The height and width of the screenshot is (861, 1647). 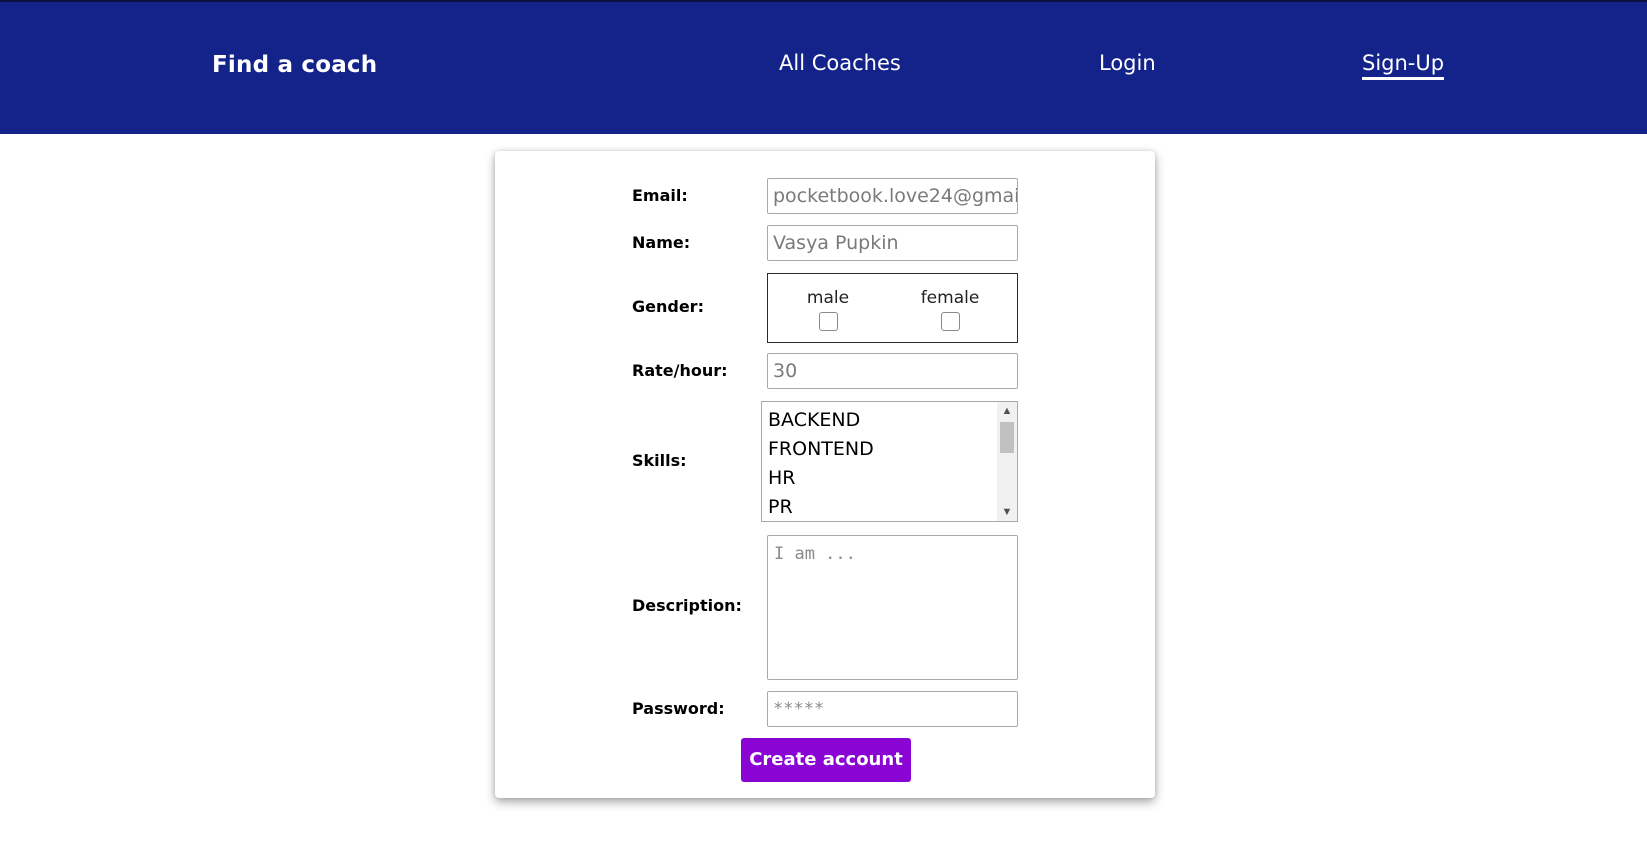 I want to click on skills-list: BACKEND FRONTEND HR PR, so click(x=821, y=463).